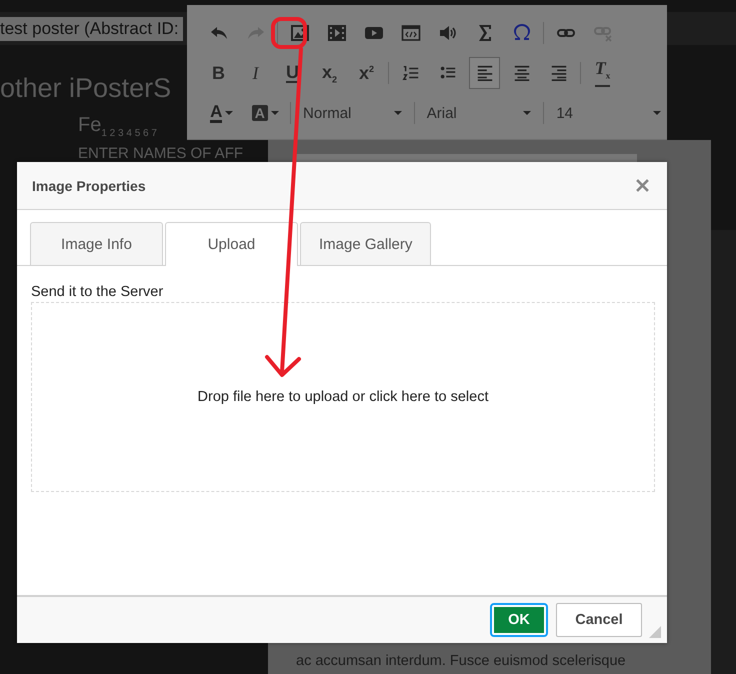  What do you see at coordinates (522, 33) in the screenshot?
I see `omega-icon` at bounding box center [522, 33].